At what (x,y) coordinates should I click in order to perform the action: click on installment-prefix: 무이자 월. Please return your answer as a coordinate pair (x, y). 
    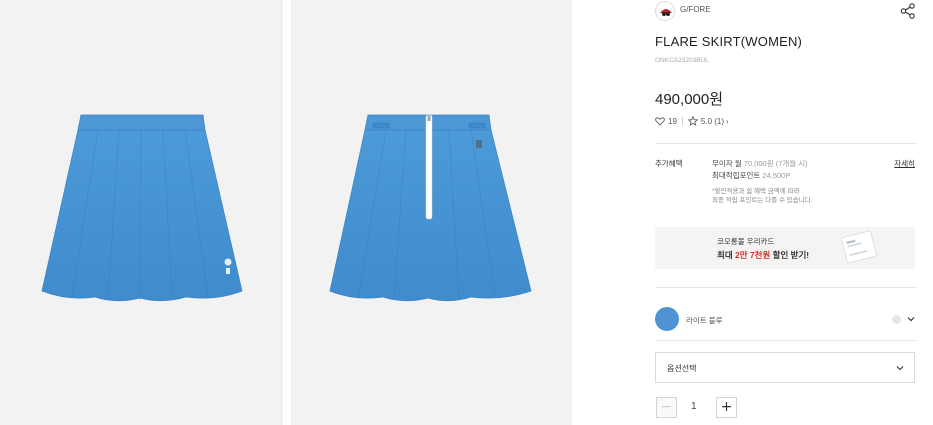
    Looking at the image, I should click on (727, 163).